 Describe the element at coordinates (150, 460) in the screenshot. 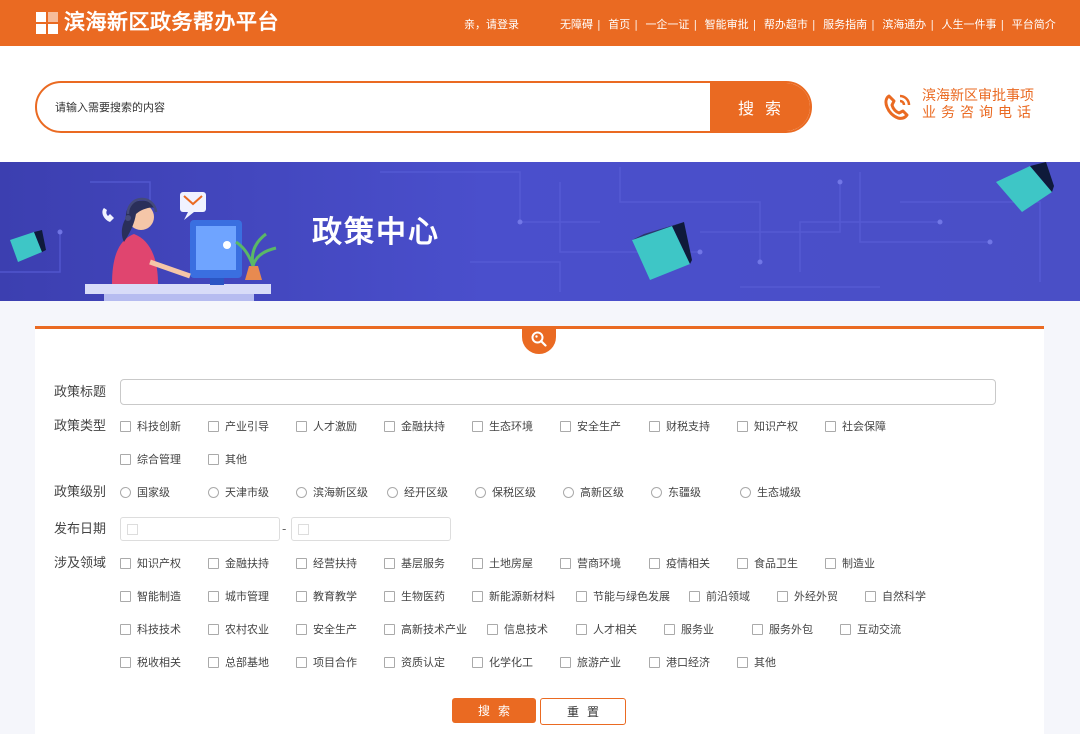

I see `policy-type-option: 综合管理` at that location.